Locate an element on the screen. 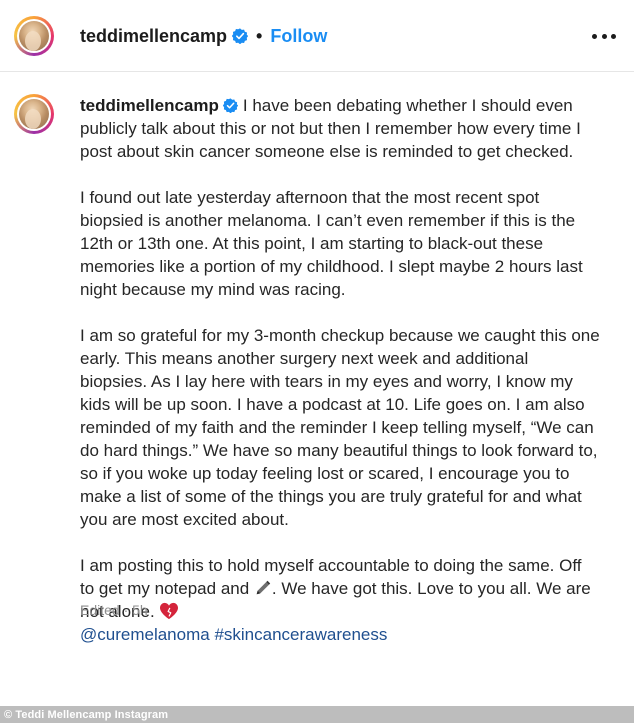  hashtags-line: @curemelanoma #skincancerawareness is located at coordinates (340, 634).